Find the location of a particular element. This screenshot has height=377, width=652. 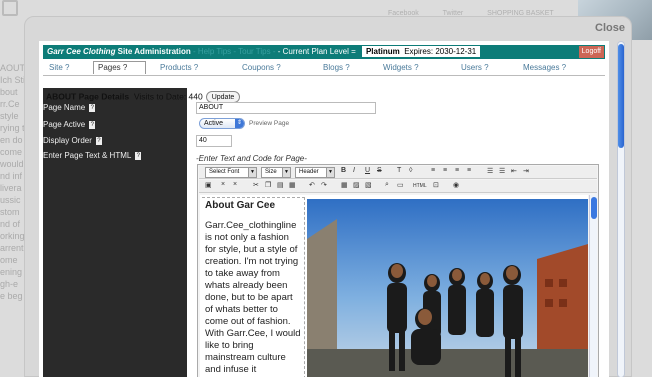

redo-icon: ↷ is located at coordinates (324, 185).